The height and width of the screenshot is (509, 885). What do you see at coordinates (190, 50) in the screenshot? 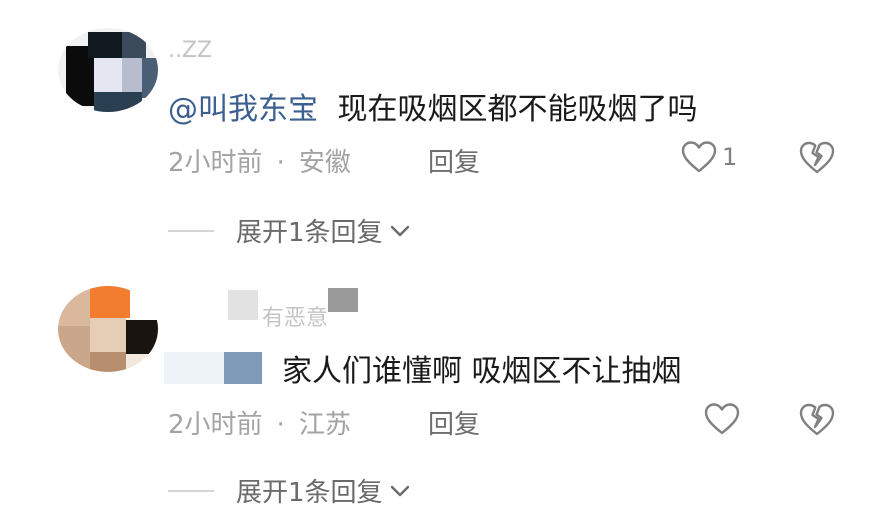
I see `comment-username: ..ZZ` at bounding box center [190, 50].